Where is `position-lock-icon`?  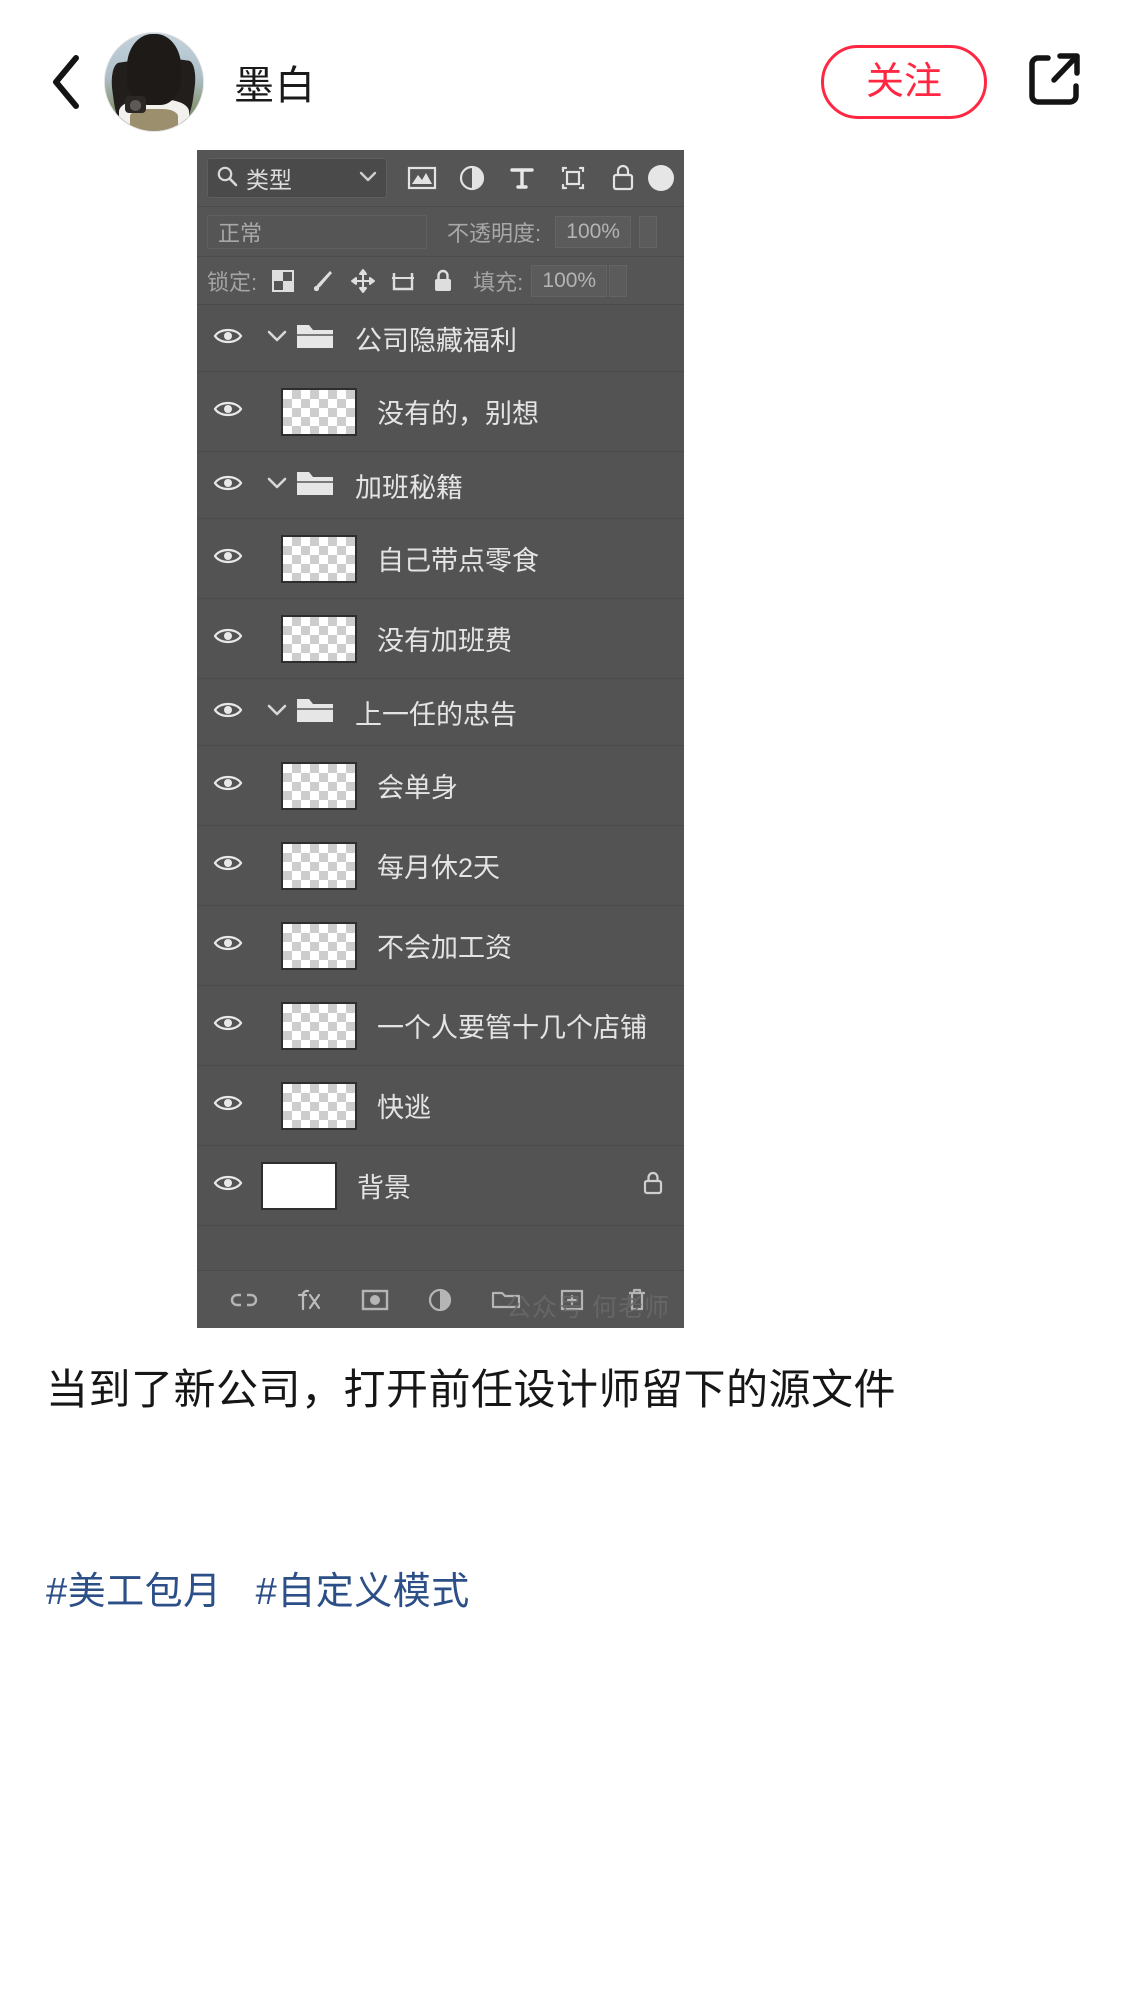
position-lock-icon is located at coordinates (363, 281).